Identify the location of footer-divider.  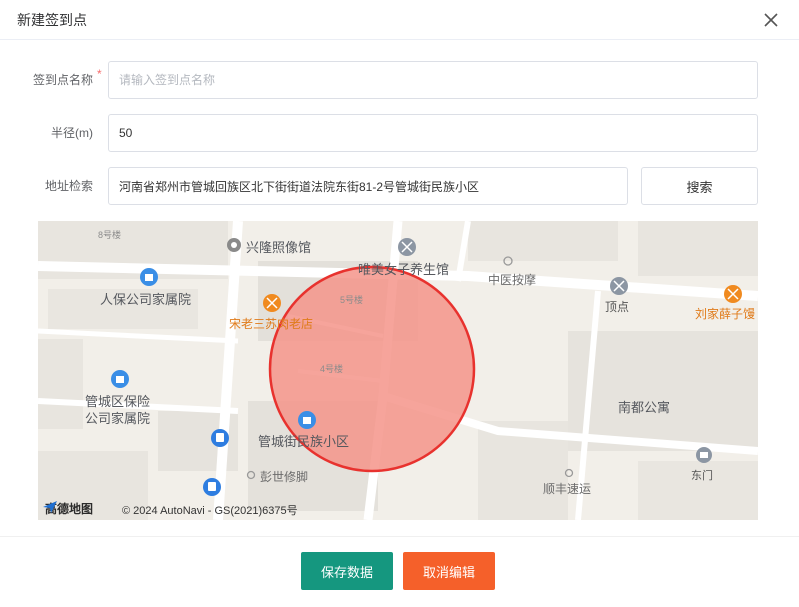
(399, 536).